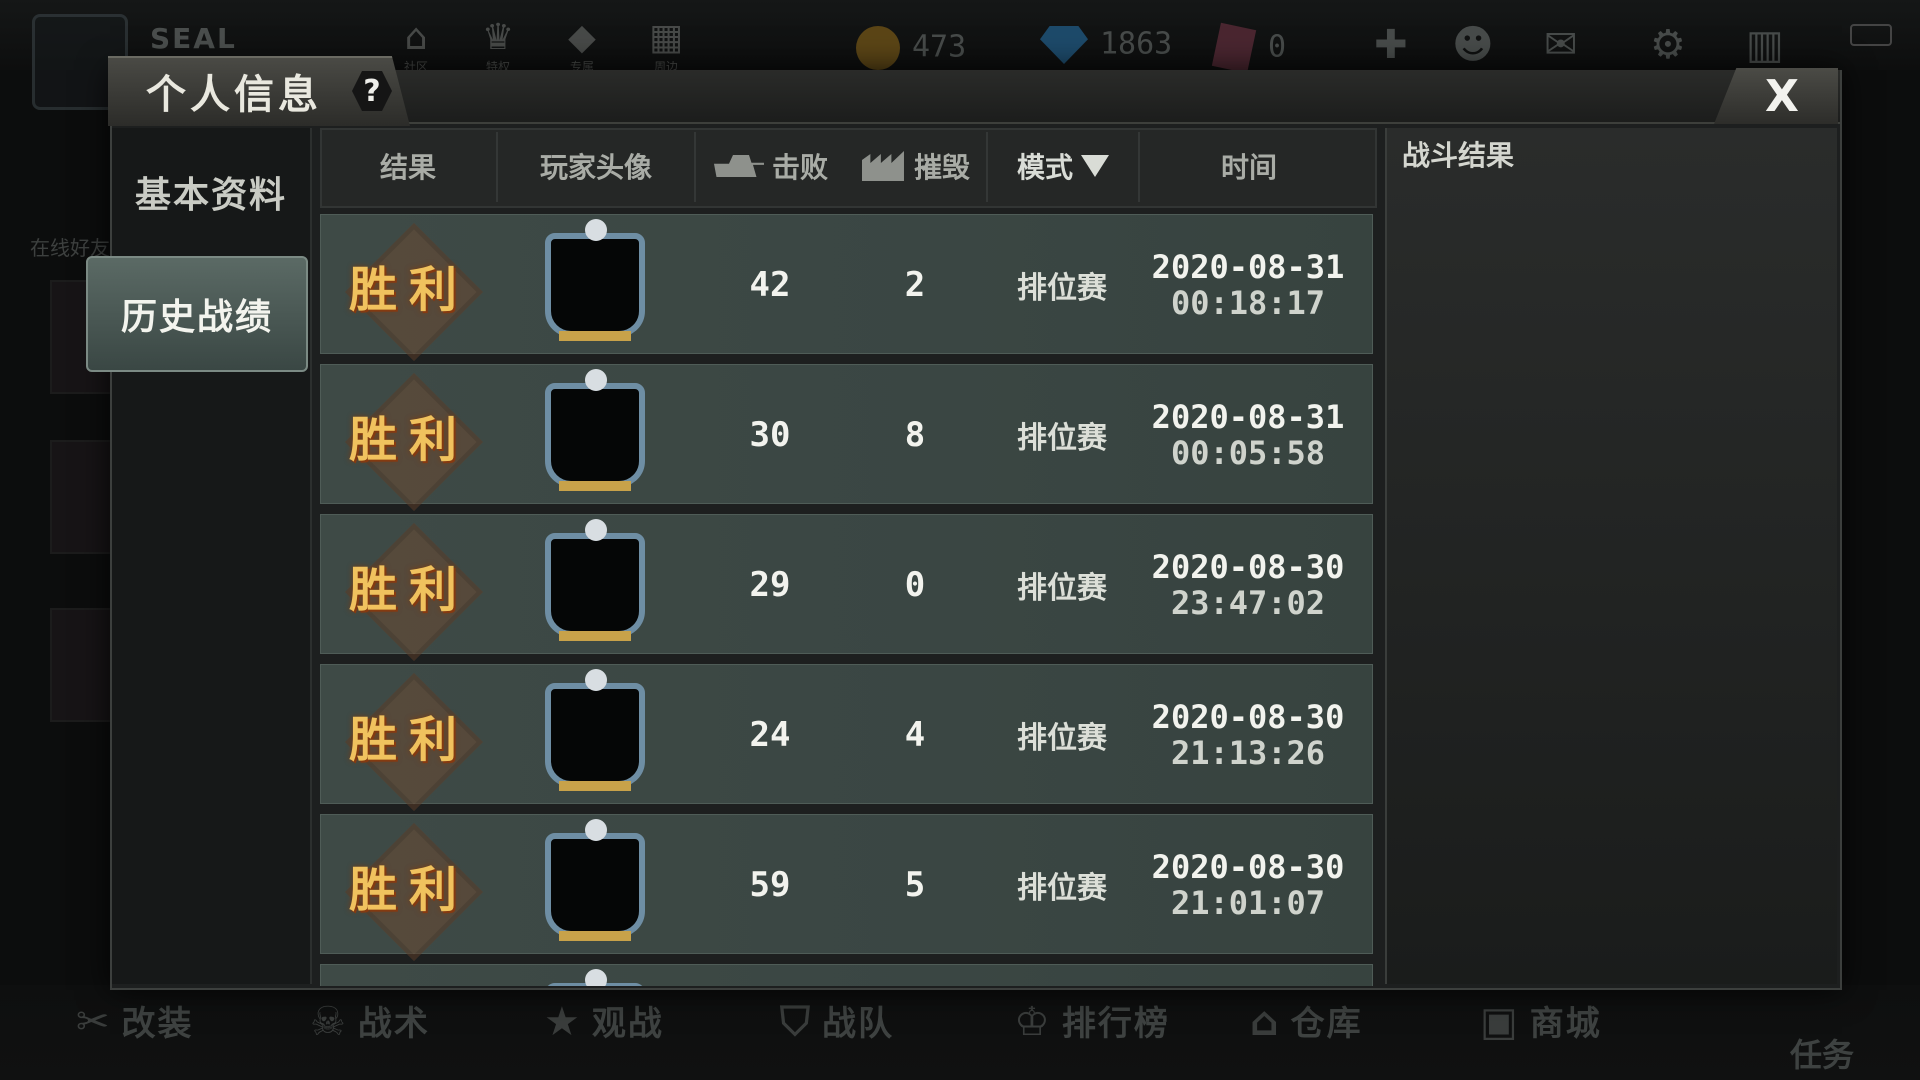  Describe the element at coordinates (1248, 285) in the screenshot. I see `time-value: 2020-08-31 00:18:17` at that location.